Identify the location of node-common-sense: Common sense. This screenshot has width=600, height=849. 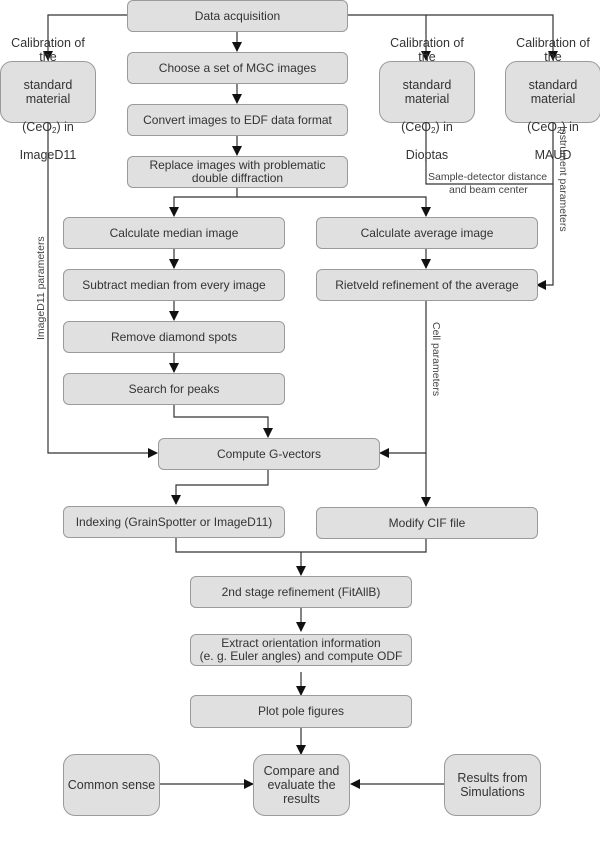
(111, 785).